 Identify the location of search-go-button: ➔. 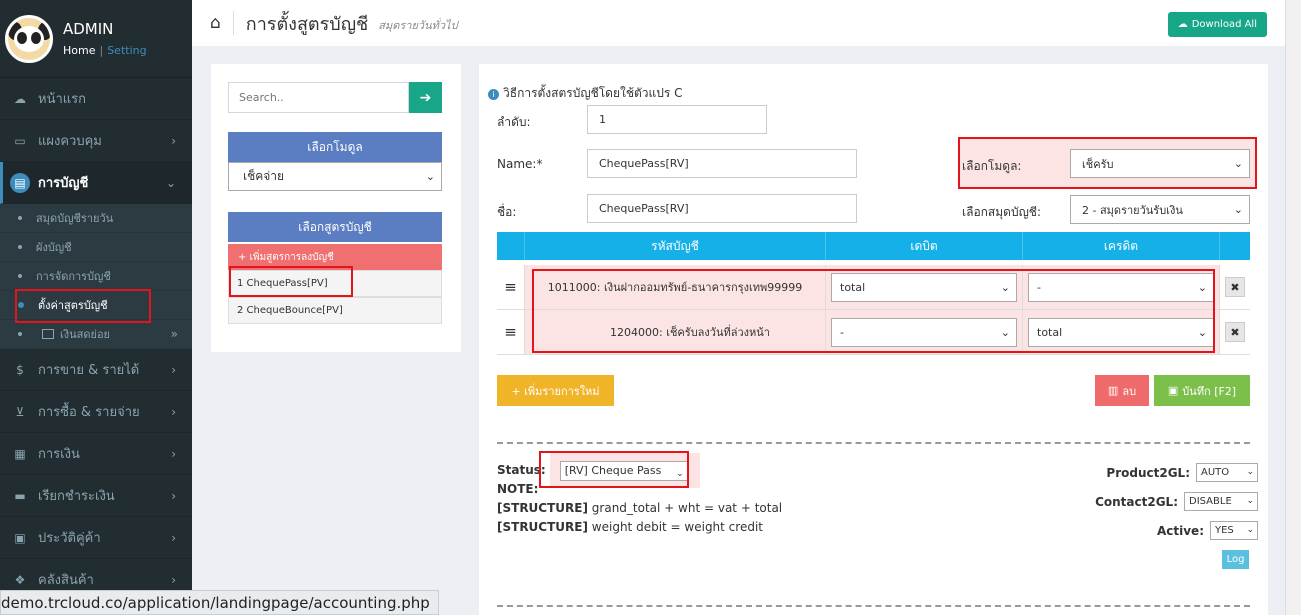
(425, 97).